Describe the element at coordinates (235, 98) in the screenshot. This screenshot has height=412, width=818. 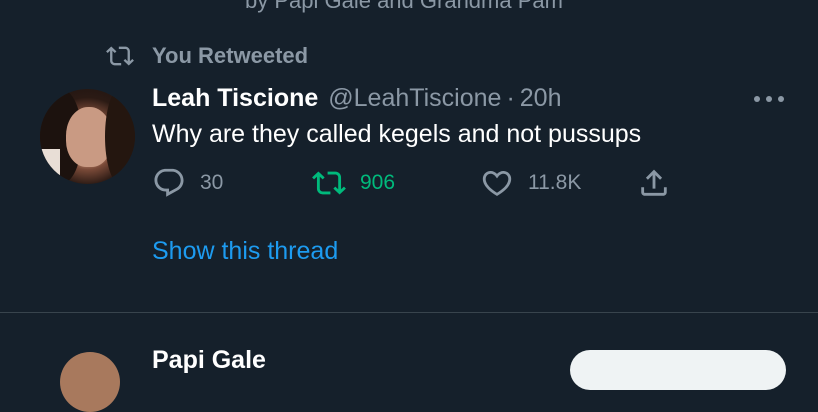
I see `author-name: Leah Tiscione` at that location.